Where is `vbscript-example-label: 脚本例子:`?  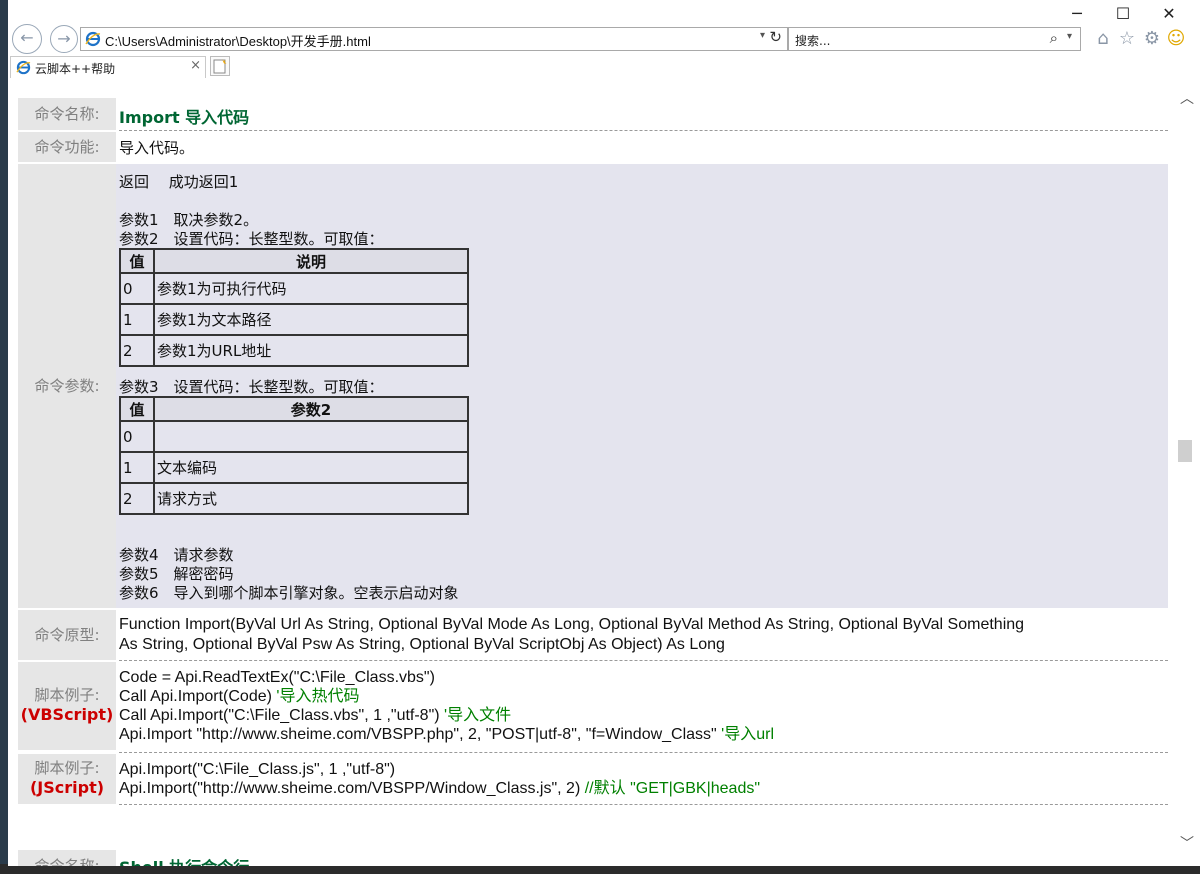 vbscript-example-label: 脚本例子: is located at coordinates (67, 695).